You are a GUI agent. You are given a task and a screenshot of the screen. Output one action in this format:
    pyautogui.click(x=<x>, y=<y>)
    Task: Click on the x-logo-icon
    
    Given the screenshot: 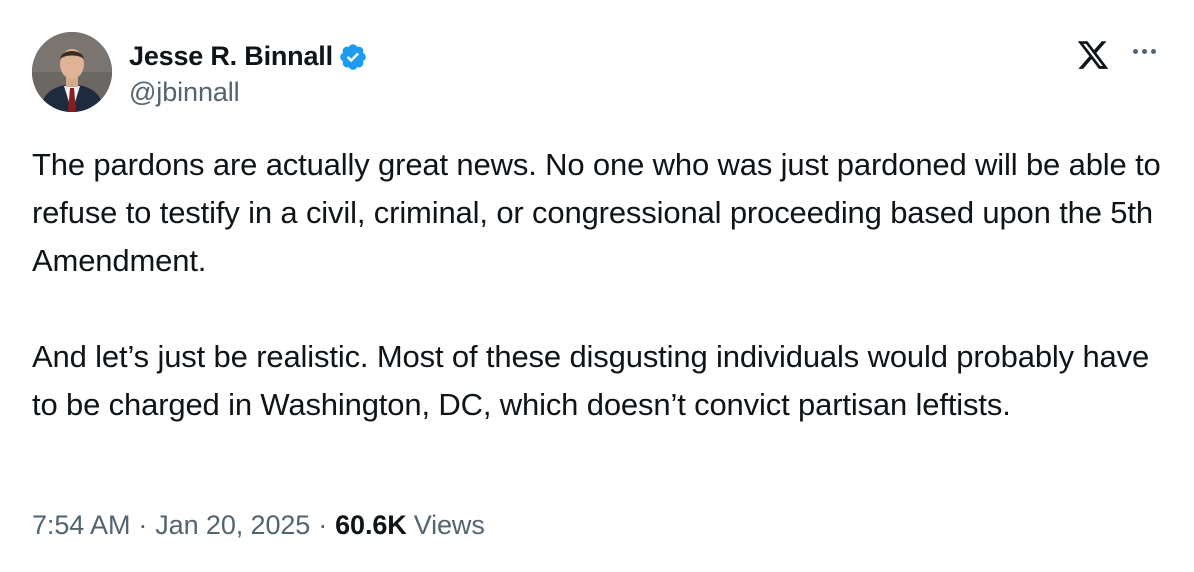 What is the action you would take?
    pyautogui.click(x=1093, y=55)
    